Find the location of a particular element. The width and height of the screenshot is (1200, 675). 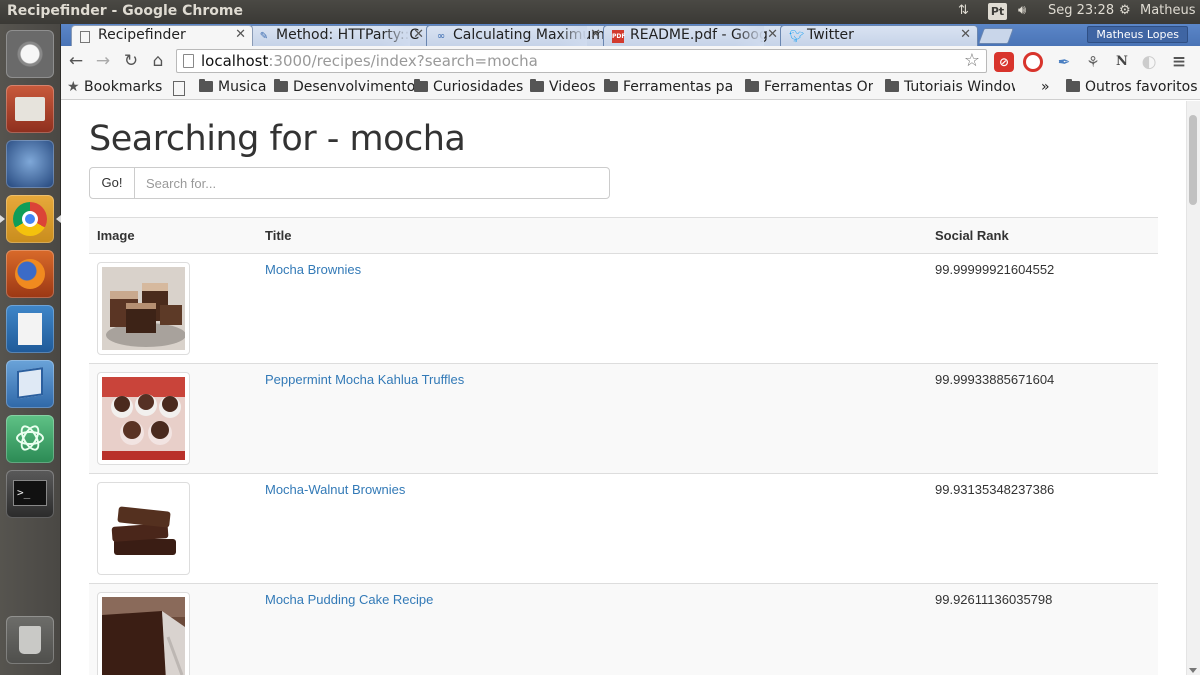

network-updown-icon: ⇅ is located at coordinates (963, 10).